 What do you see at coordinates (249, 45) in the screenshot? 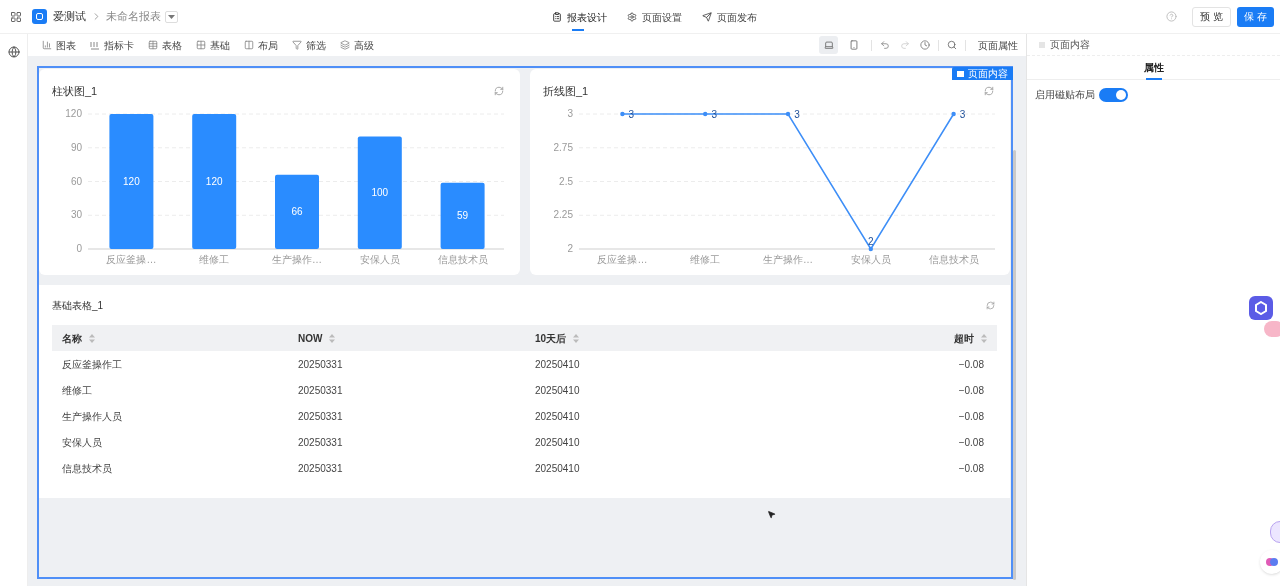
I see `columns-icon` at bounding box center [249, 45].